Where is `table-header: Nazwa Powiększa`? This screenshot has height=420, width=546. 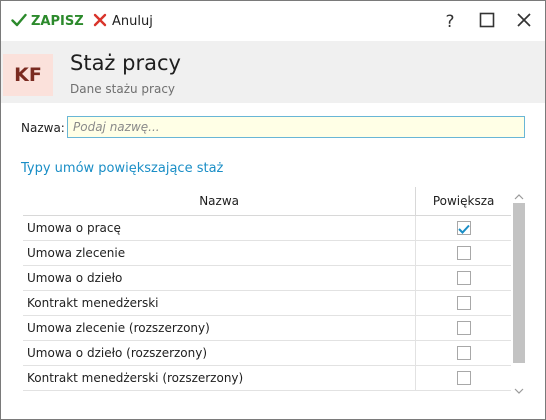 table-header: Nazwa Powiększa is located at coordinates (267, 201).